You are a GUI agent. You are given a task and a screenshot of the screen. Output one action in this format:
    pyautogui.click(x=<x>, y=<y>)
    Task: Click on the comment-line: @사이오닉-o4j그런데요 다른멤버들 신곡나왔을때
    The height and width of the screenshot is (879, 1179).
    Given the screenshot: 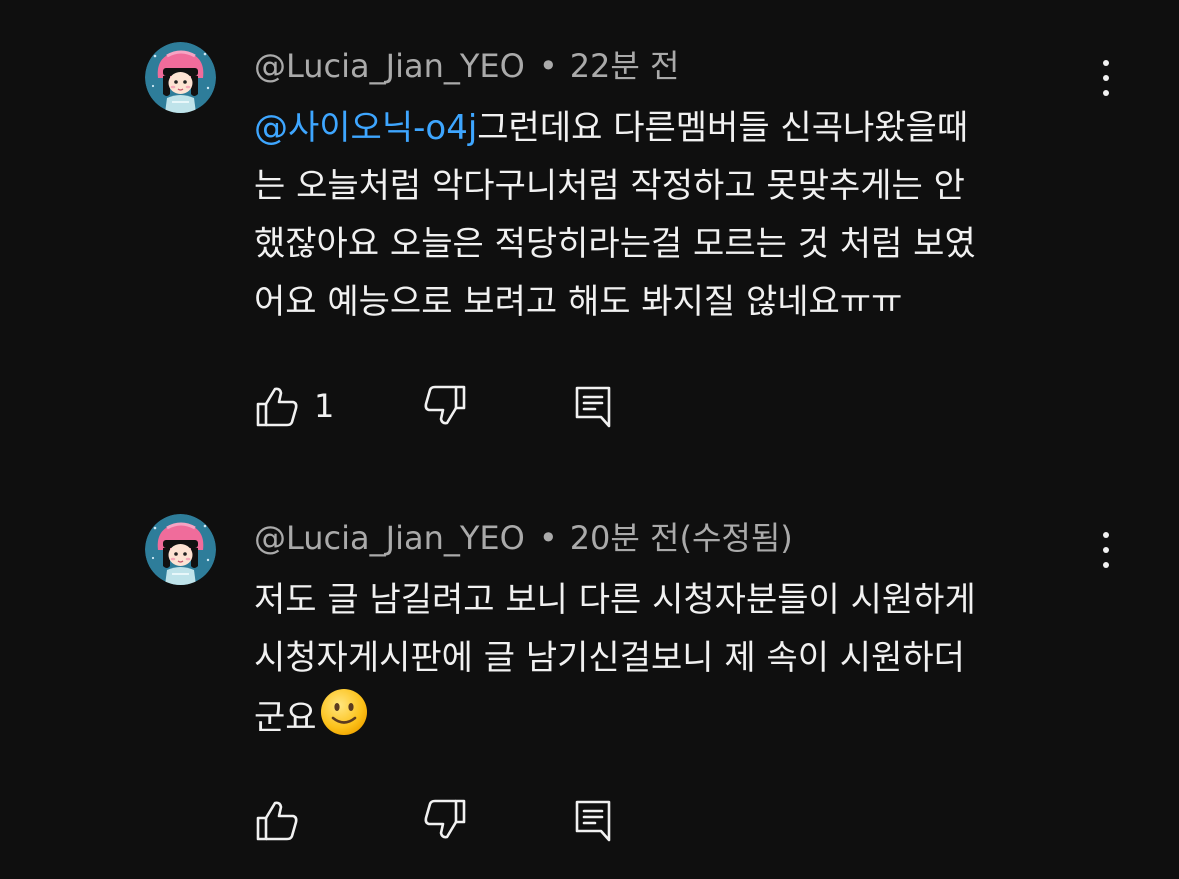 What is the action you would take?
    pyautogui.click(x=679, y=128)
    